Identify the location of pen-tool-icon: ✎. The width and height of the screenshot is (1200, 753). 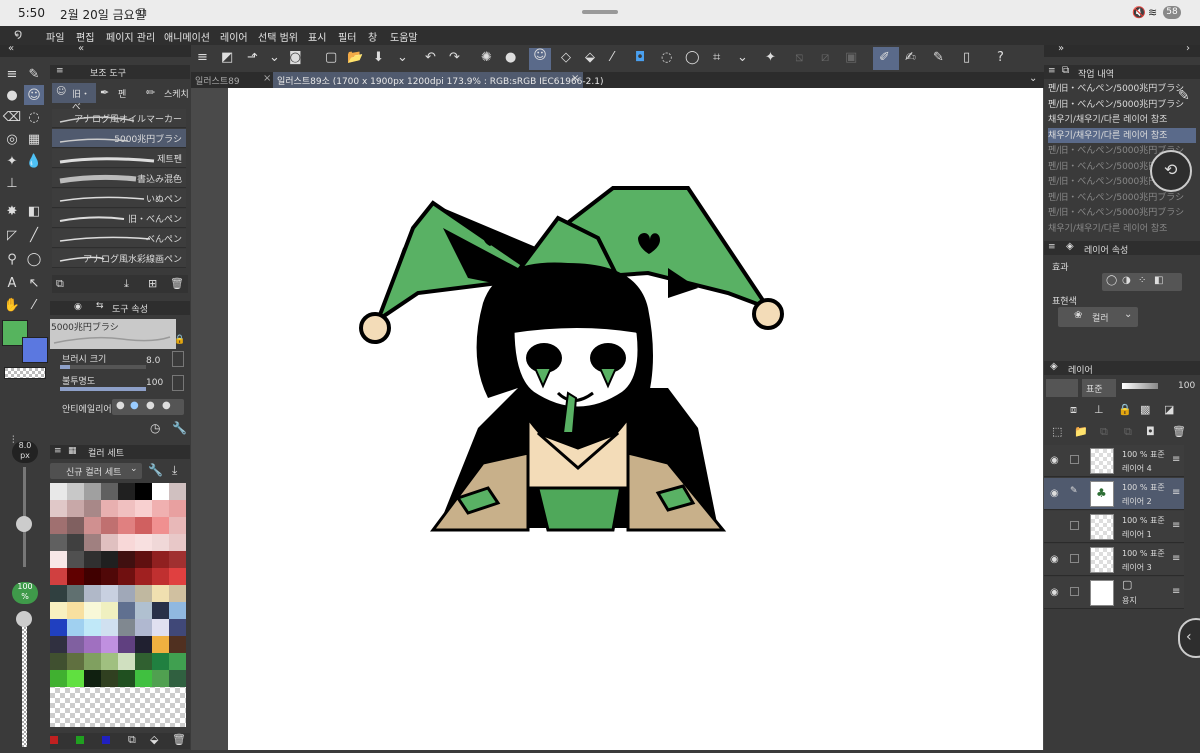
(34, 74).